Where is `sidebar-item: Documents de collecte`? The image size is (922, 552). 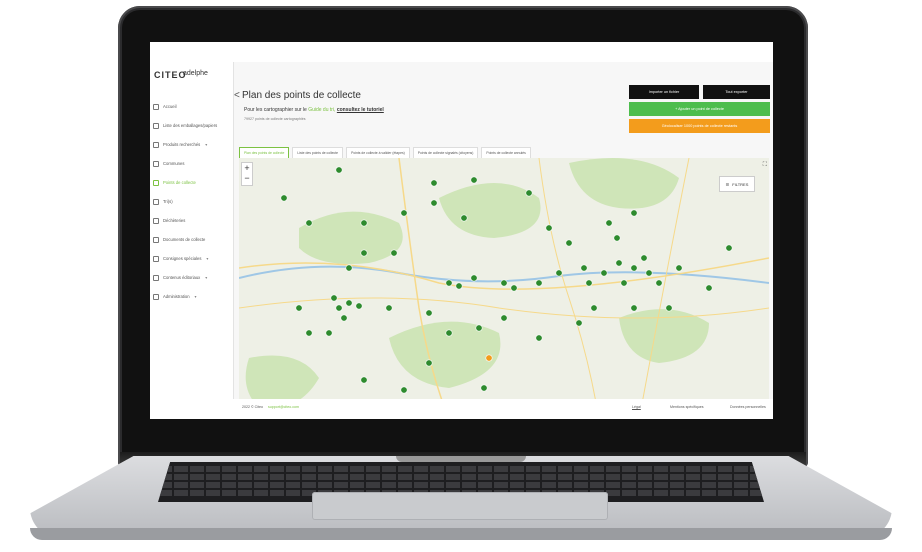
sidebar-item: Documents de collecte is located at coordinates (191, 239).